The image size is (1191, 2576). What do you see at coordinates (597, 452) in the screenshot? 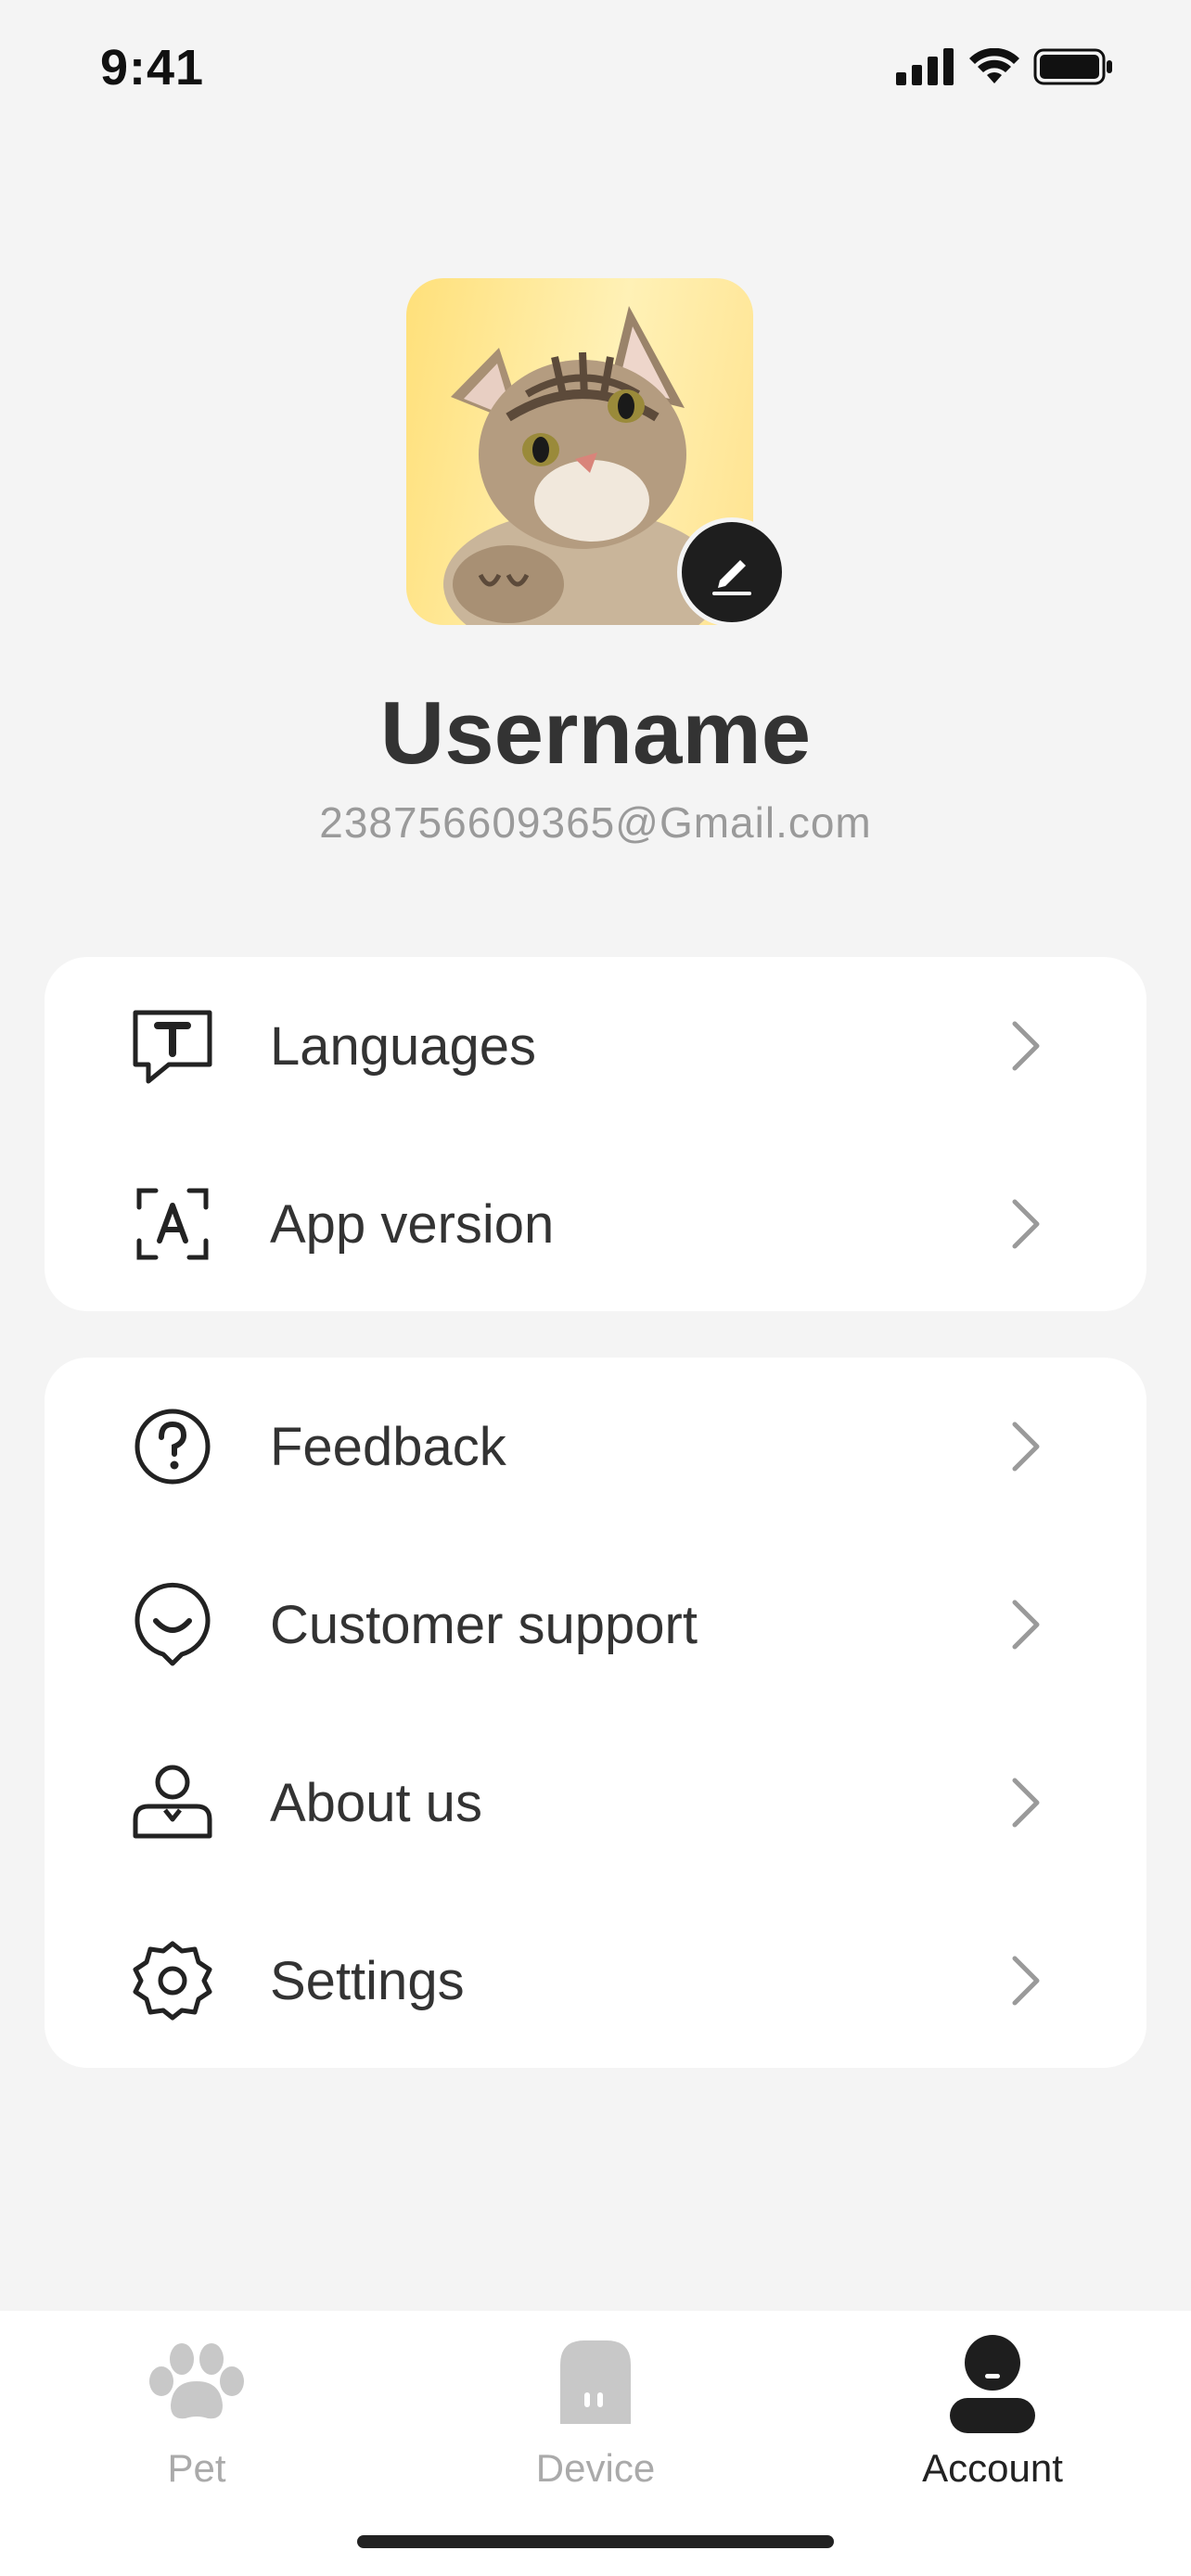
I see `profile-avatar` at bounding box center [597, 452].